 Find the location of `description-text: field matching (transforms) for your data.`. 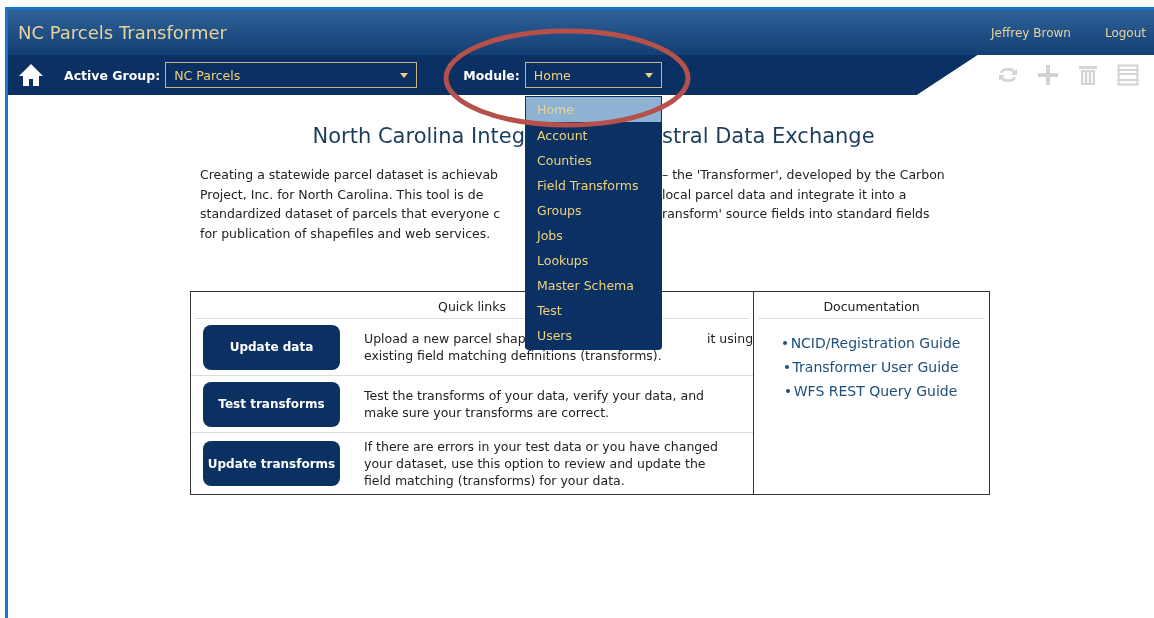

description-text: field matching (transforms) for your data. is located at coordinates (494, 480).